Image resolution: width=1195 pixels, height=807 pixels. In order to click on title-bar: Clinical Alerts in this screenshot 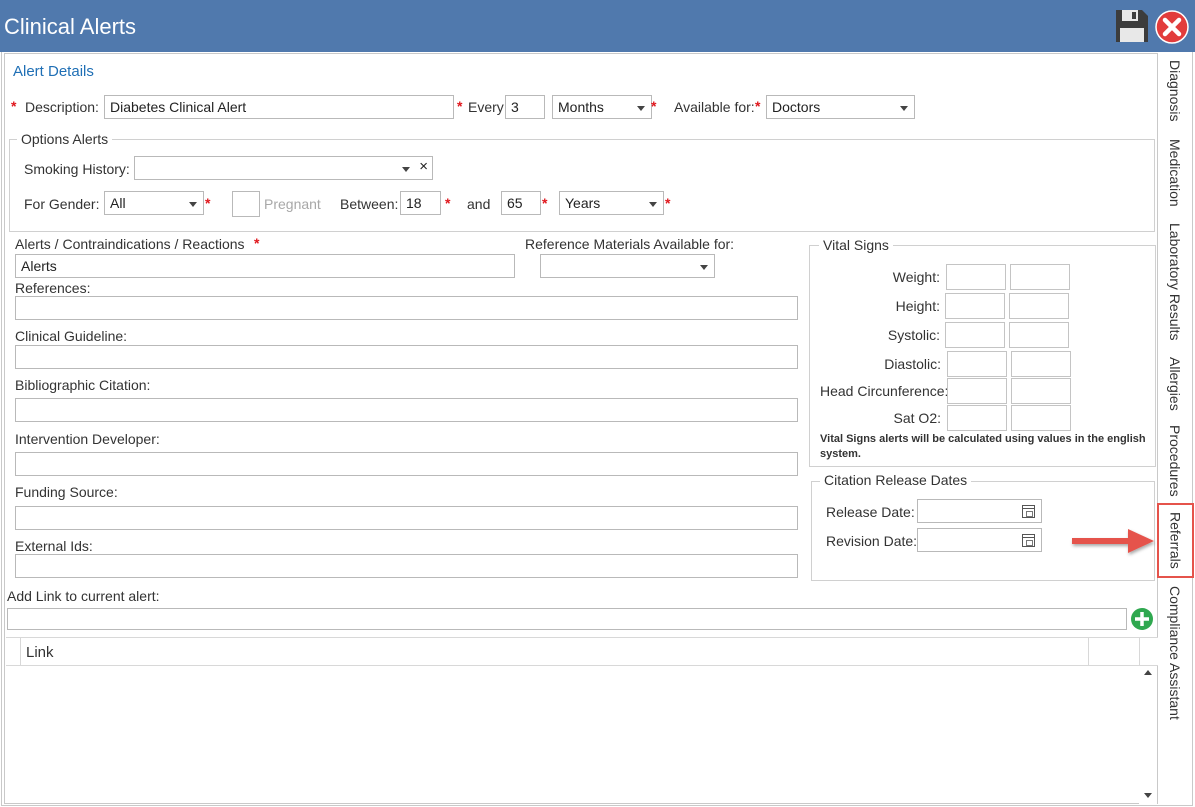, I will do `click(597, 26)`.